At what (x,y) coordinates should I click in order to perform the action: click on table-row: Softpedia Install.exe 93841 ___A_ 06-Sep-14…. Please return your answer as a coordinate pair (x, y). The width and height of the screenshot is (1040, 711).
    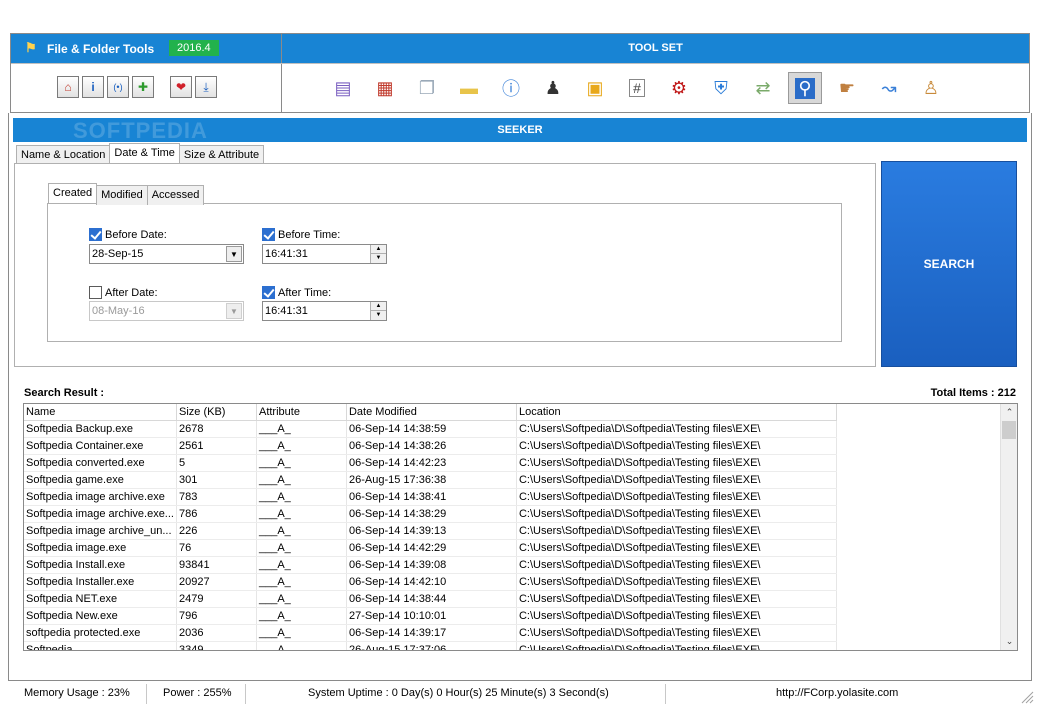
    Looking at the image, I should click on (430, 565).